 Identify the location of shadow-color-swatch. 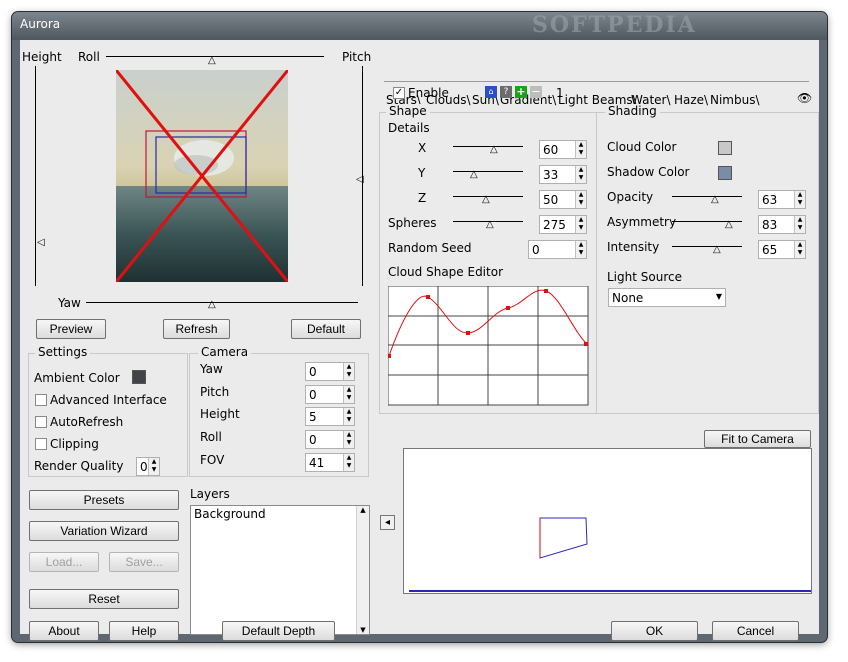
(725, 173).